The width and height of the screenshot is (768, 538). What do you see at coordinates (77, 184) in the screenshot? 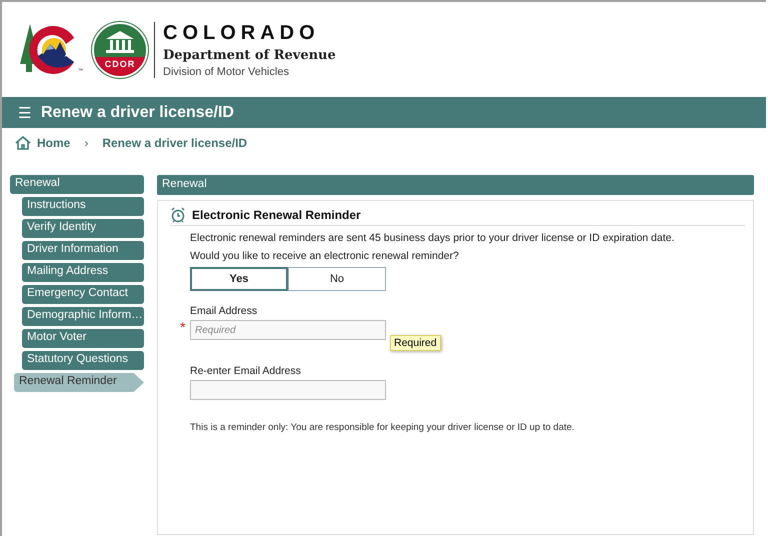
I see `sidebar-group: Renewal` at bounding box center [77, 184].